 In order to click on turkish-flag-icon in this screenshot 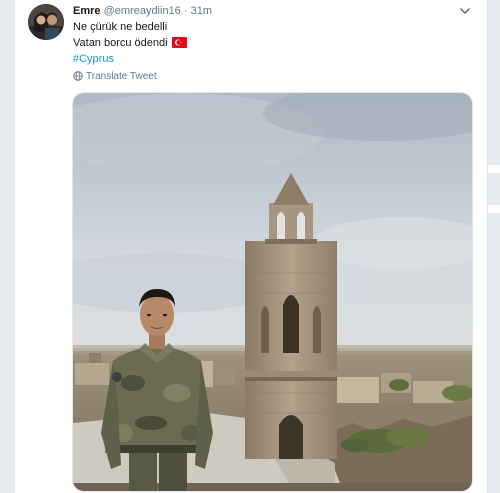, I will do `click(179, 42)`.